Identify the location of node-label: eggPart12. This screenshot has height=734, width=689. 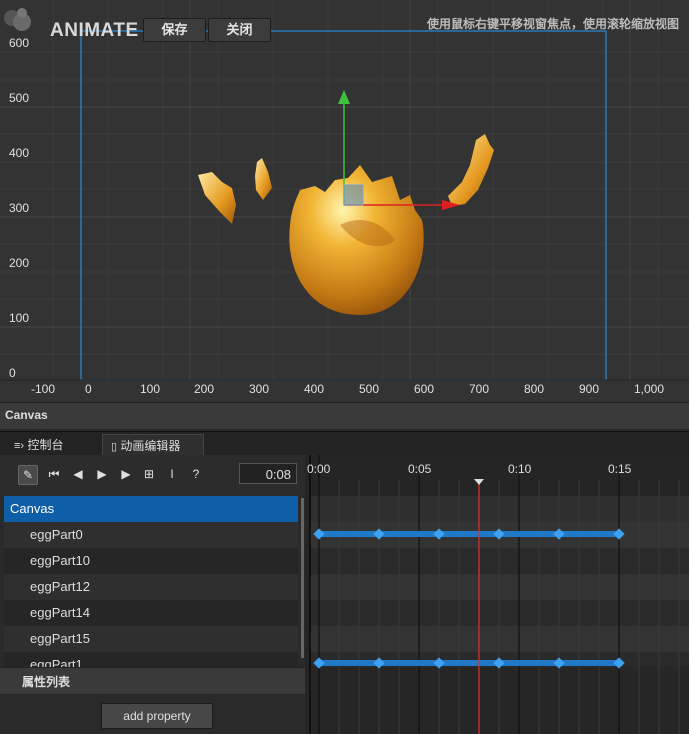
(60, 586).